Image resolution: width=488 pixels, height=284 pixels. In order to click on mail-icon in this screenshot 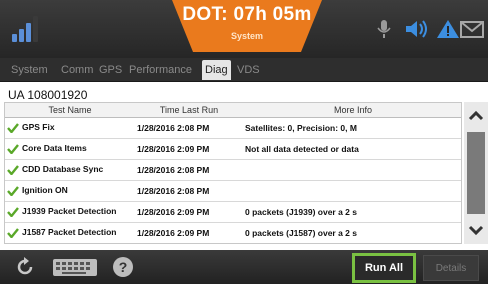, I will do `click(472, 29)`.